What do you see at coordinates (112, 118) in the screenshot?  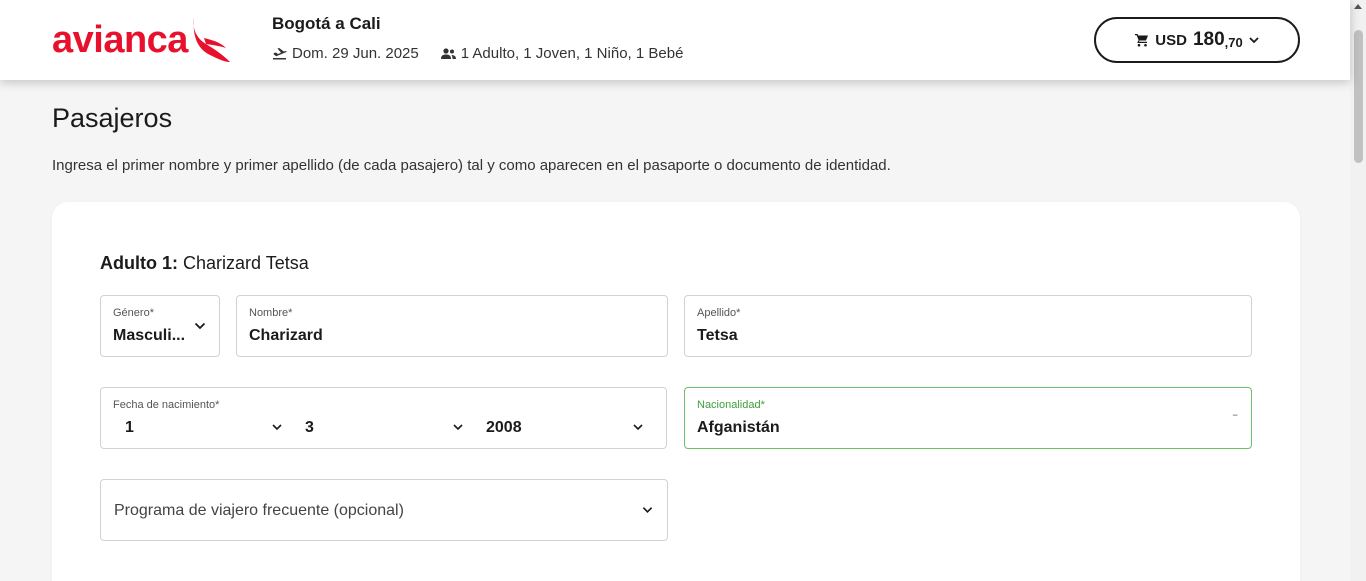 I see `page-title: Pasajeros` at bounding box center [112, 118].